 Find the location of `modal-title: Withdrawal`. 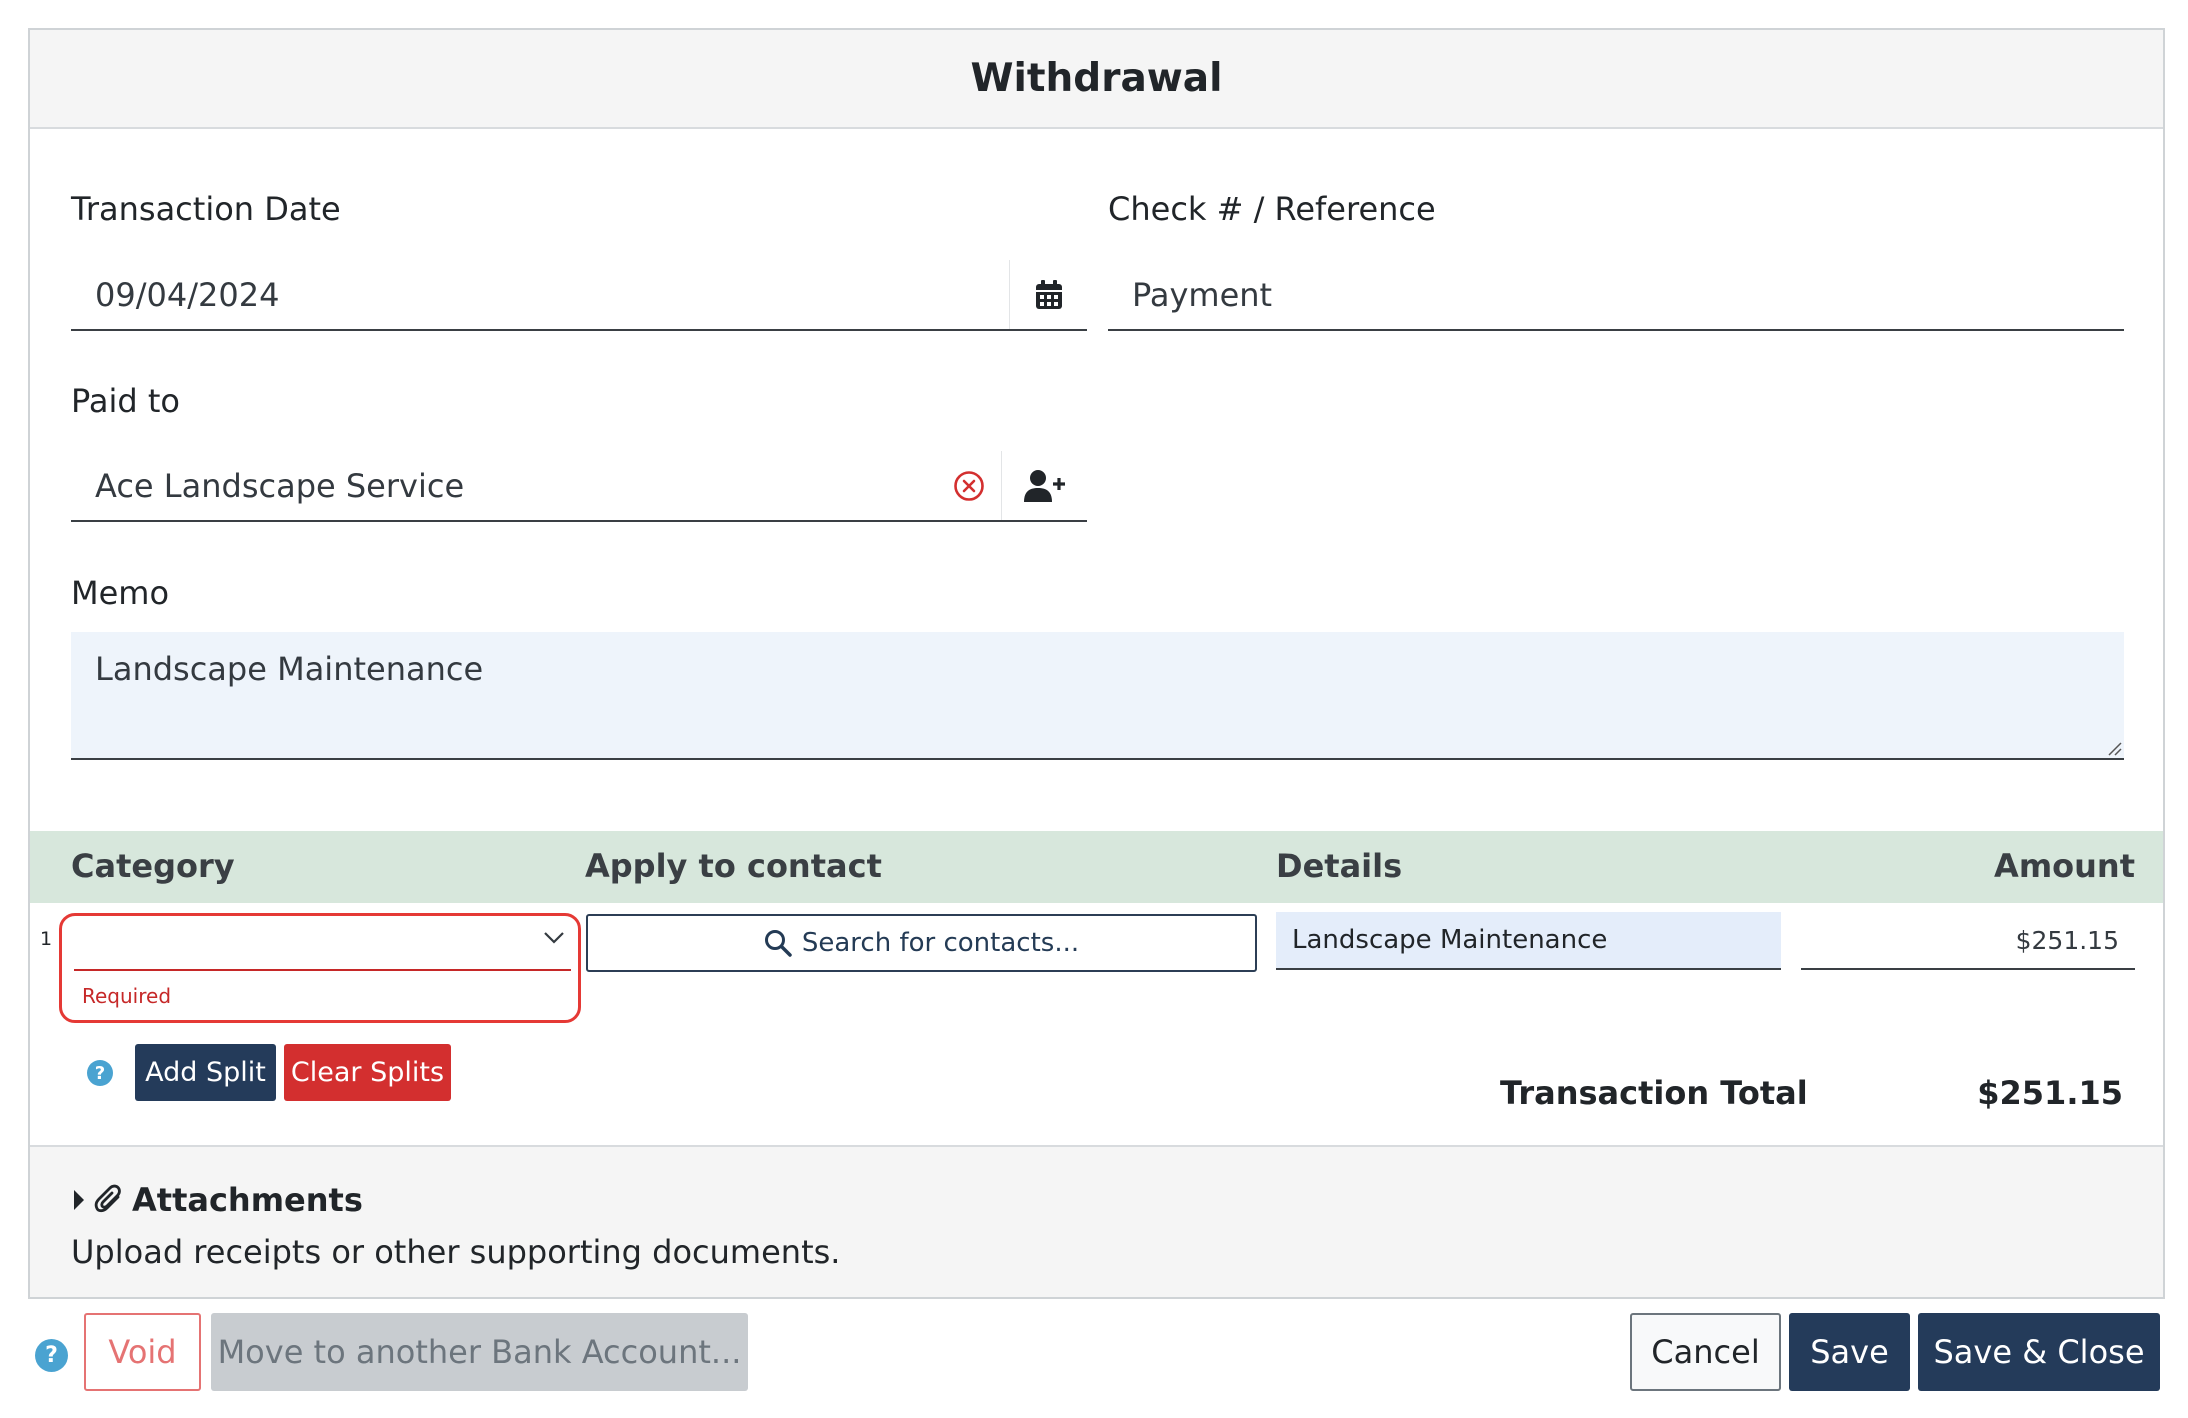

modal-title: Withdrawal is located at coordinates (1096, 78).